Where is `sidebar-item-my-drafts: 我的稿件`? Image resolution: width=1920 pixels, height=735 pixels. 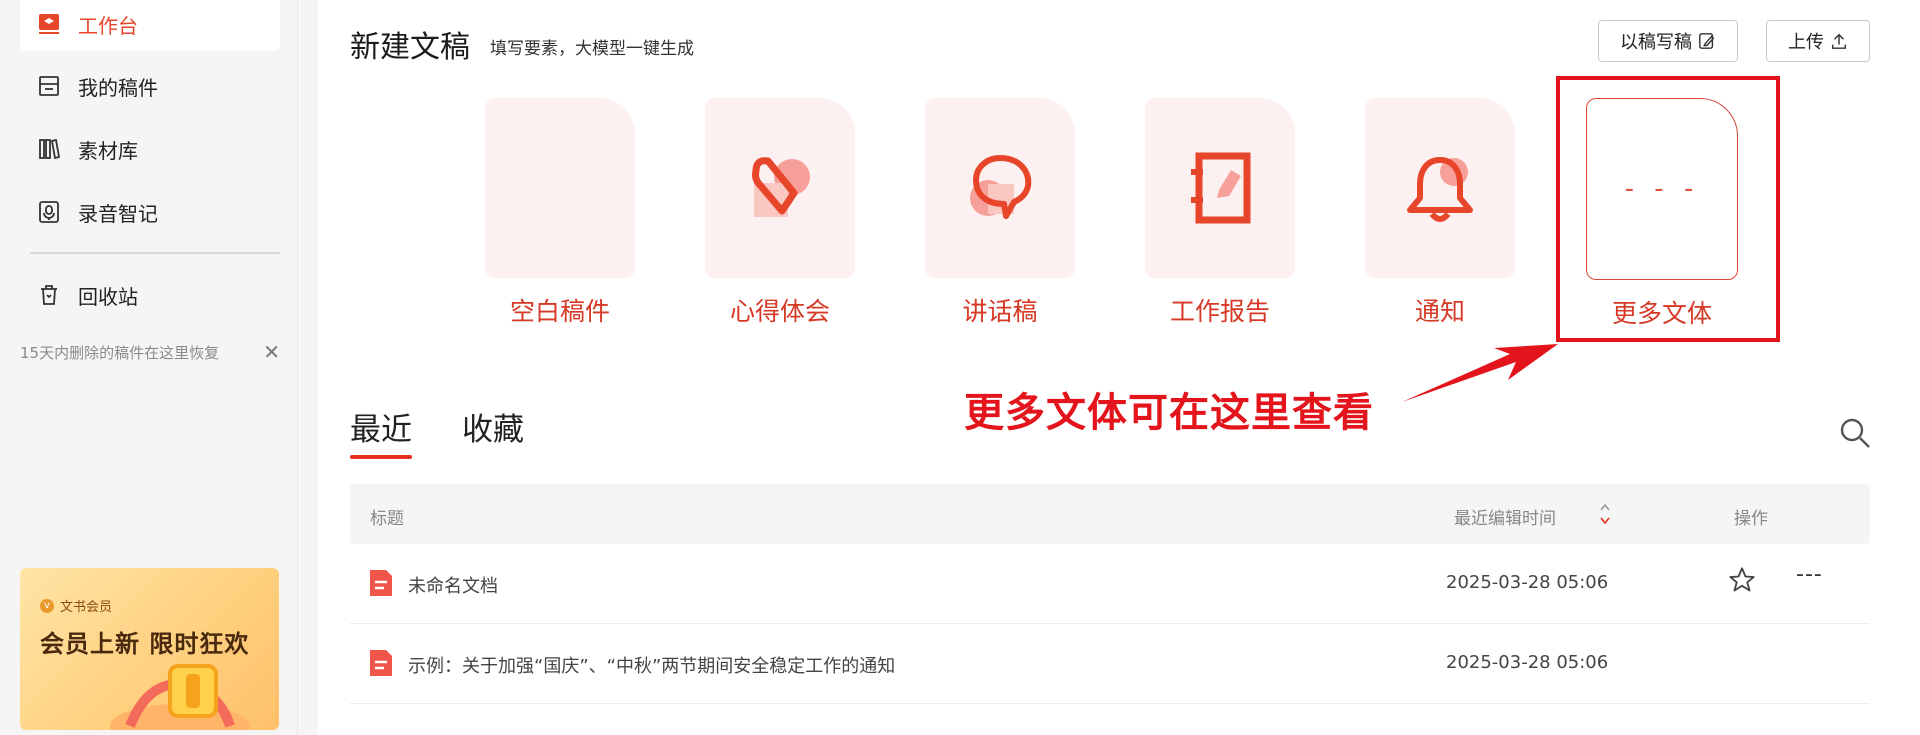 sidebar-item-my-drafts: 我的稿件 is located at coordinates (150, 86).